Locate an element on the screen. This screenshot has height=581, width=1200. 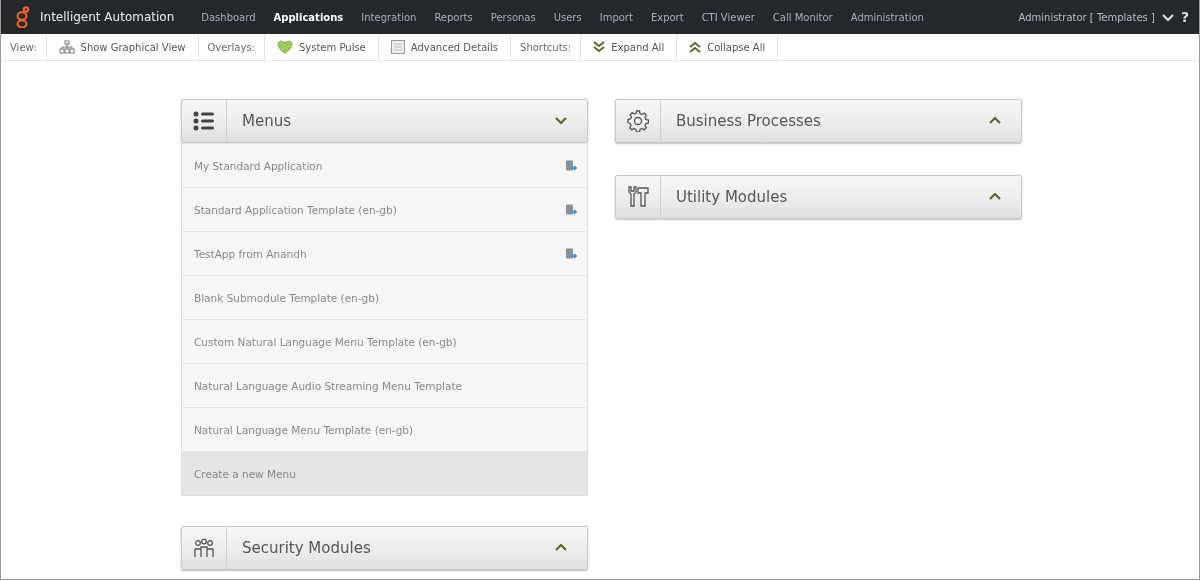
toolbar-button: System Pulse is located at coordinates (321, 47).